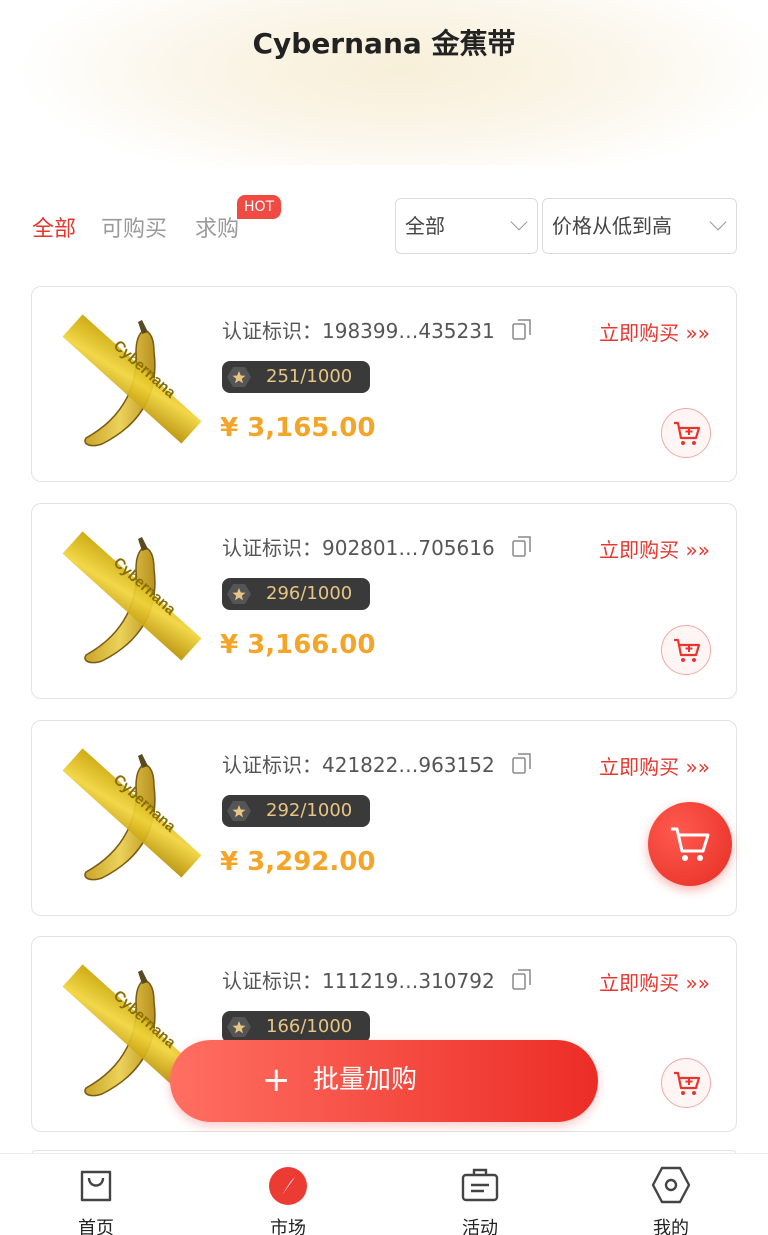  What do you see at coordinates (96, 1186) in the screenshot?
I see `bag-icon` at bounding box center [96, 1186].